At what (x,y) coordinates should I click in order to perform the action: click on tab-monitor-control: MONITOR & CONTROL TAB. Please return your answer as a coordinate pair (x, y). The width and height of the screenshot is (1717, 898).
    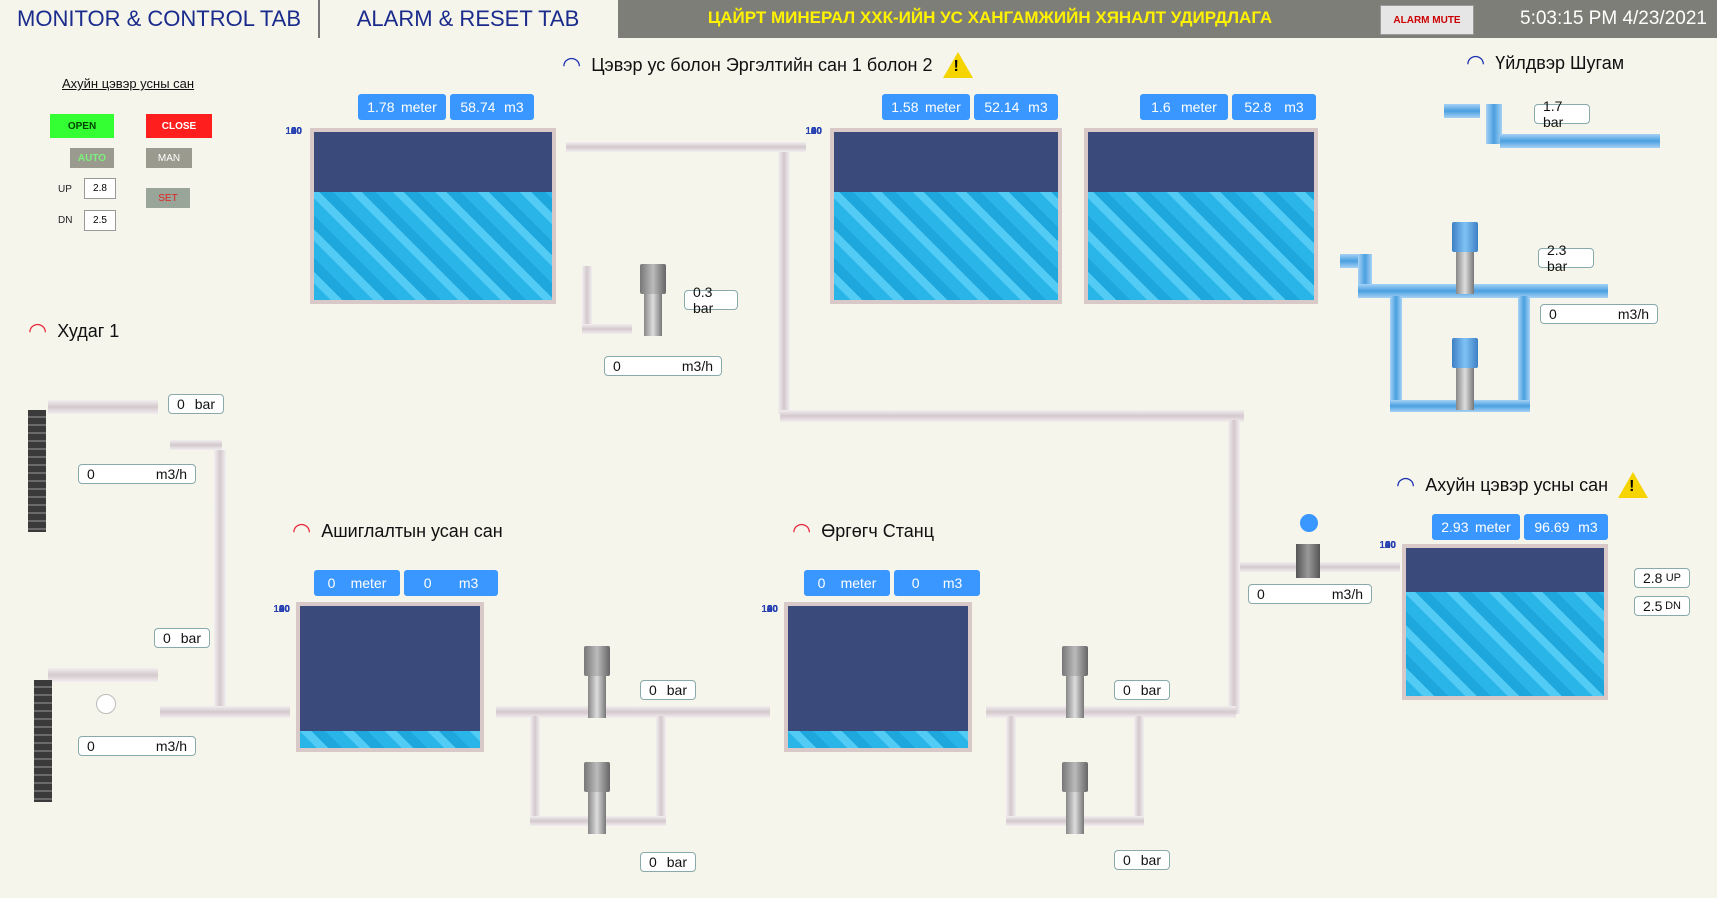
    Looking at the image, I should click on (160, 19).